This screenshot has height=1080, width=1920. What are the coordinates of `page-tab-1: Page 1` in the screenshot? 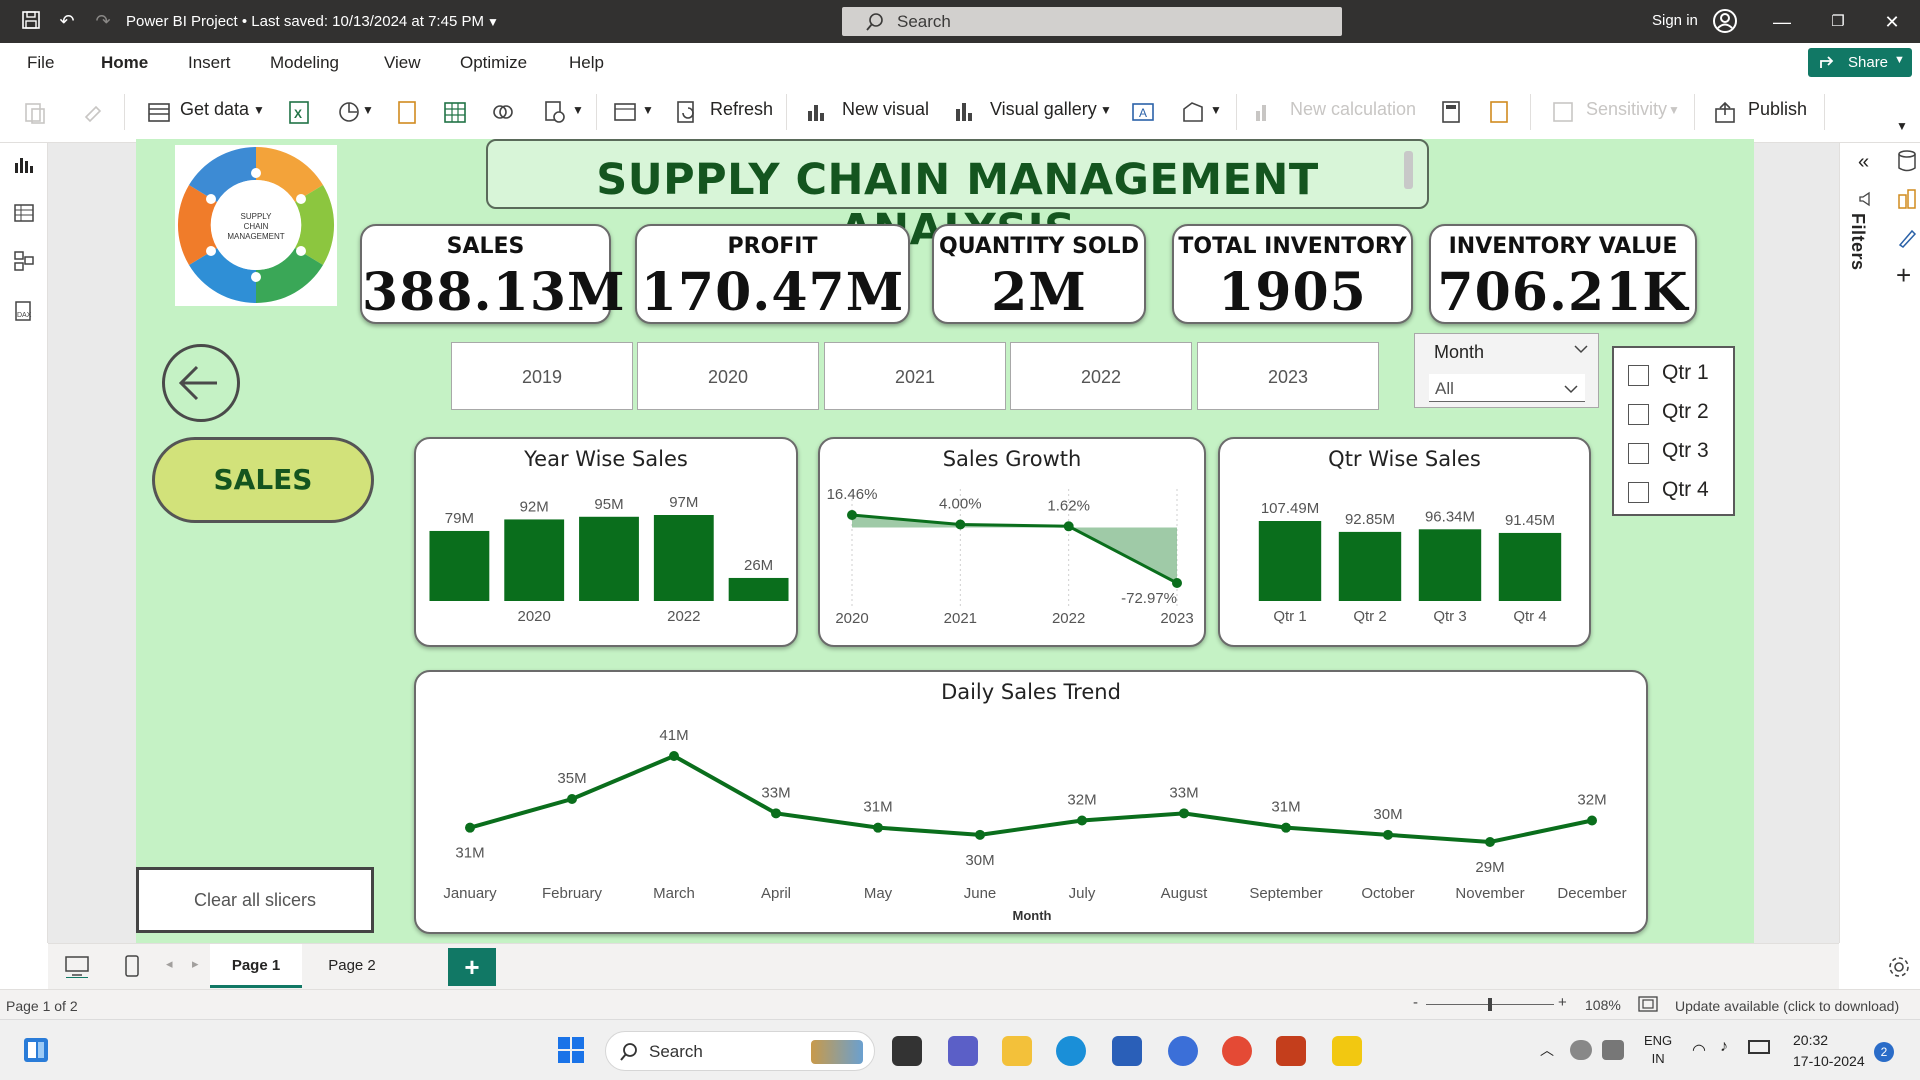 It's located at (256, 966).